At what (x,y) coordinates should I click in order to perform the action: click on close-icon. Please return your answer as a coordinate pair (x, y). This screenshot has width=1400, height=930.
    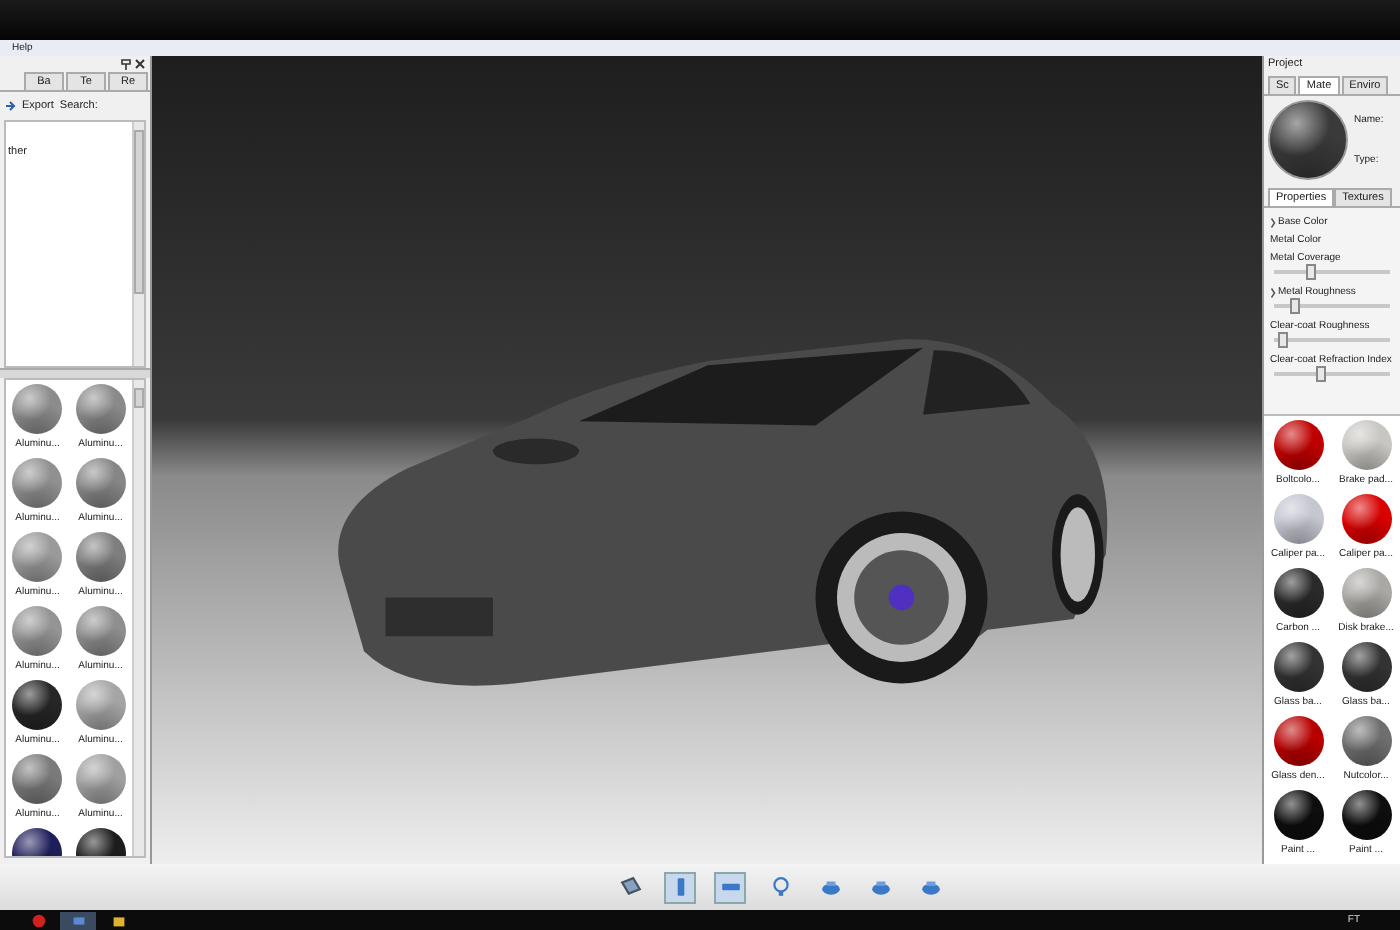
    Looking at the image, I should click on (140, 64).